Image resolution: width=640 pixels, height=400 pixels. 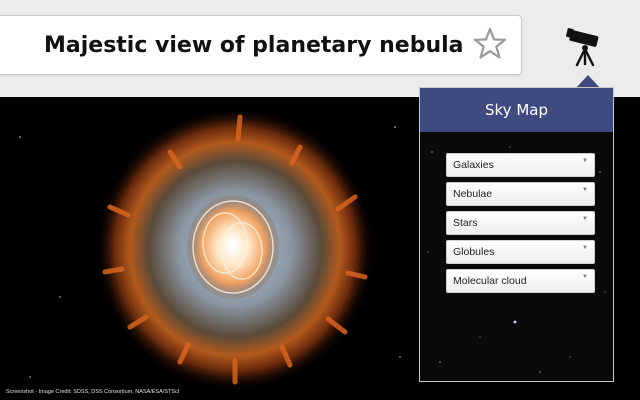 What do you see at coordinates (520, 223) in the screenshot?
I see `dropdown-stars: Stars ▼` at bounding box center [520, 223].